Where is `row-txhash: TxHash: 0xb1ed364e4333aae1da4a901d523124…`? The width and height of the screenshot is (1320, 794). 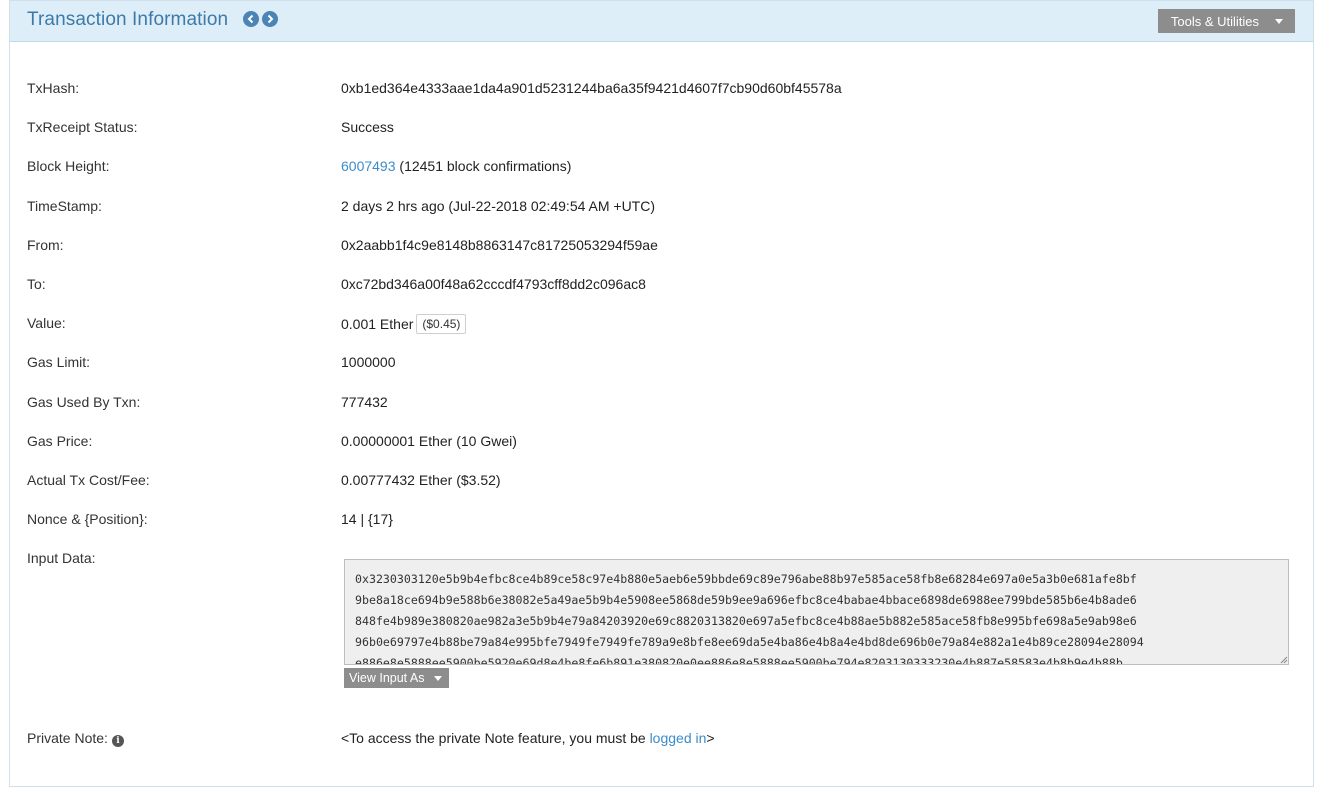 row-txhash: TxHash: 0xb1ed364e4333aae1da4a901d523124… is located at coordinates (661, 90).